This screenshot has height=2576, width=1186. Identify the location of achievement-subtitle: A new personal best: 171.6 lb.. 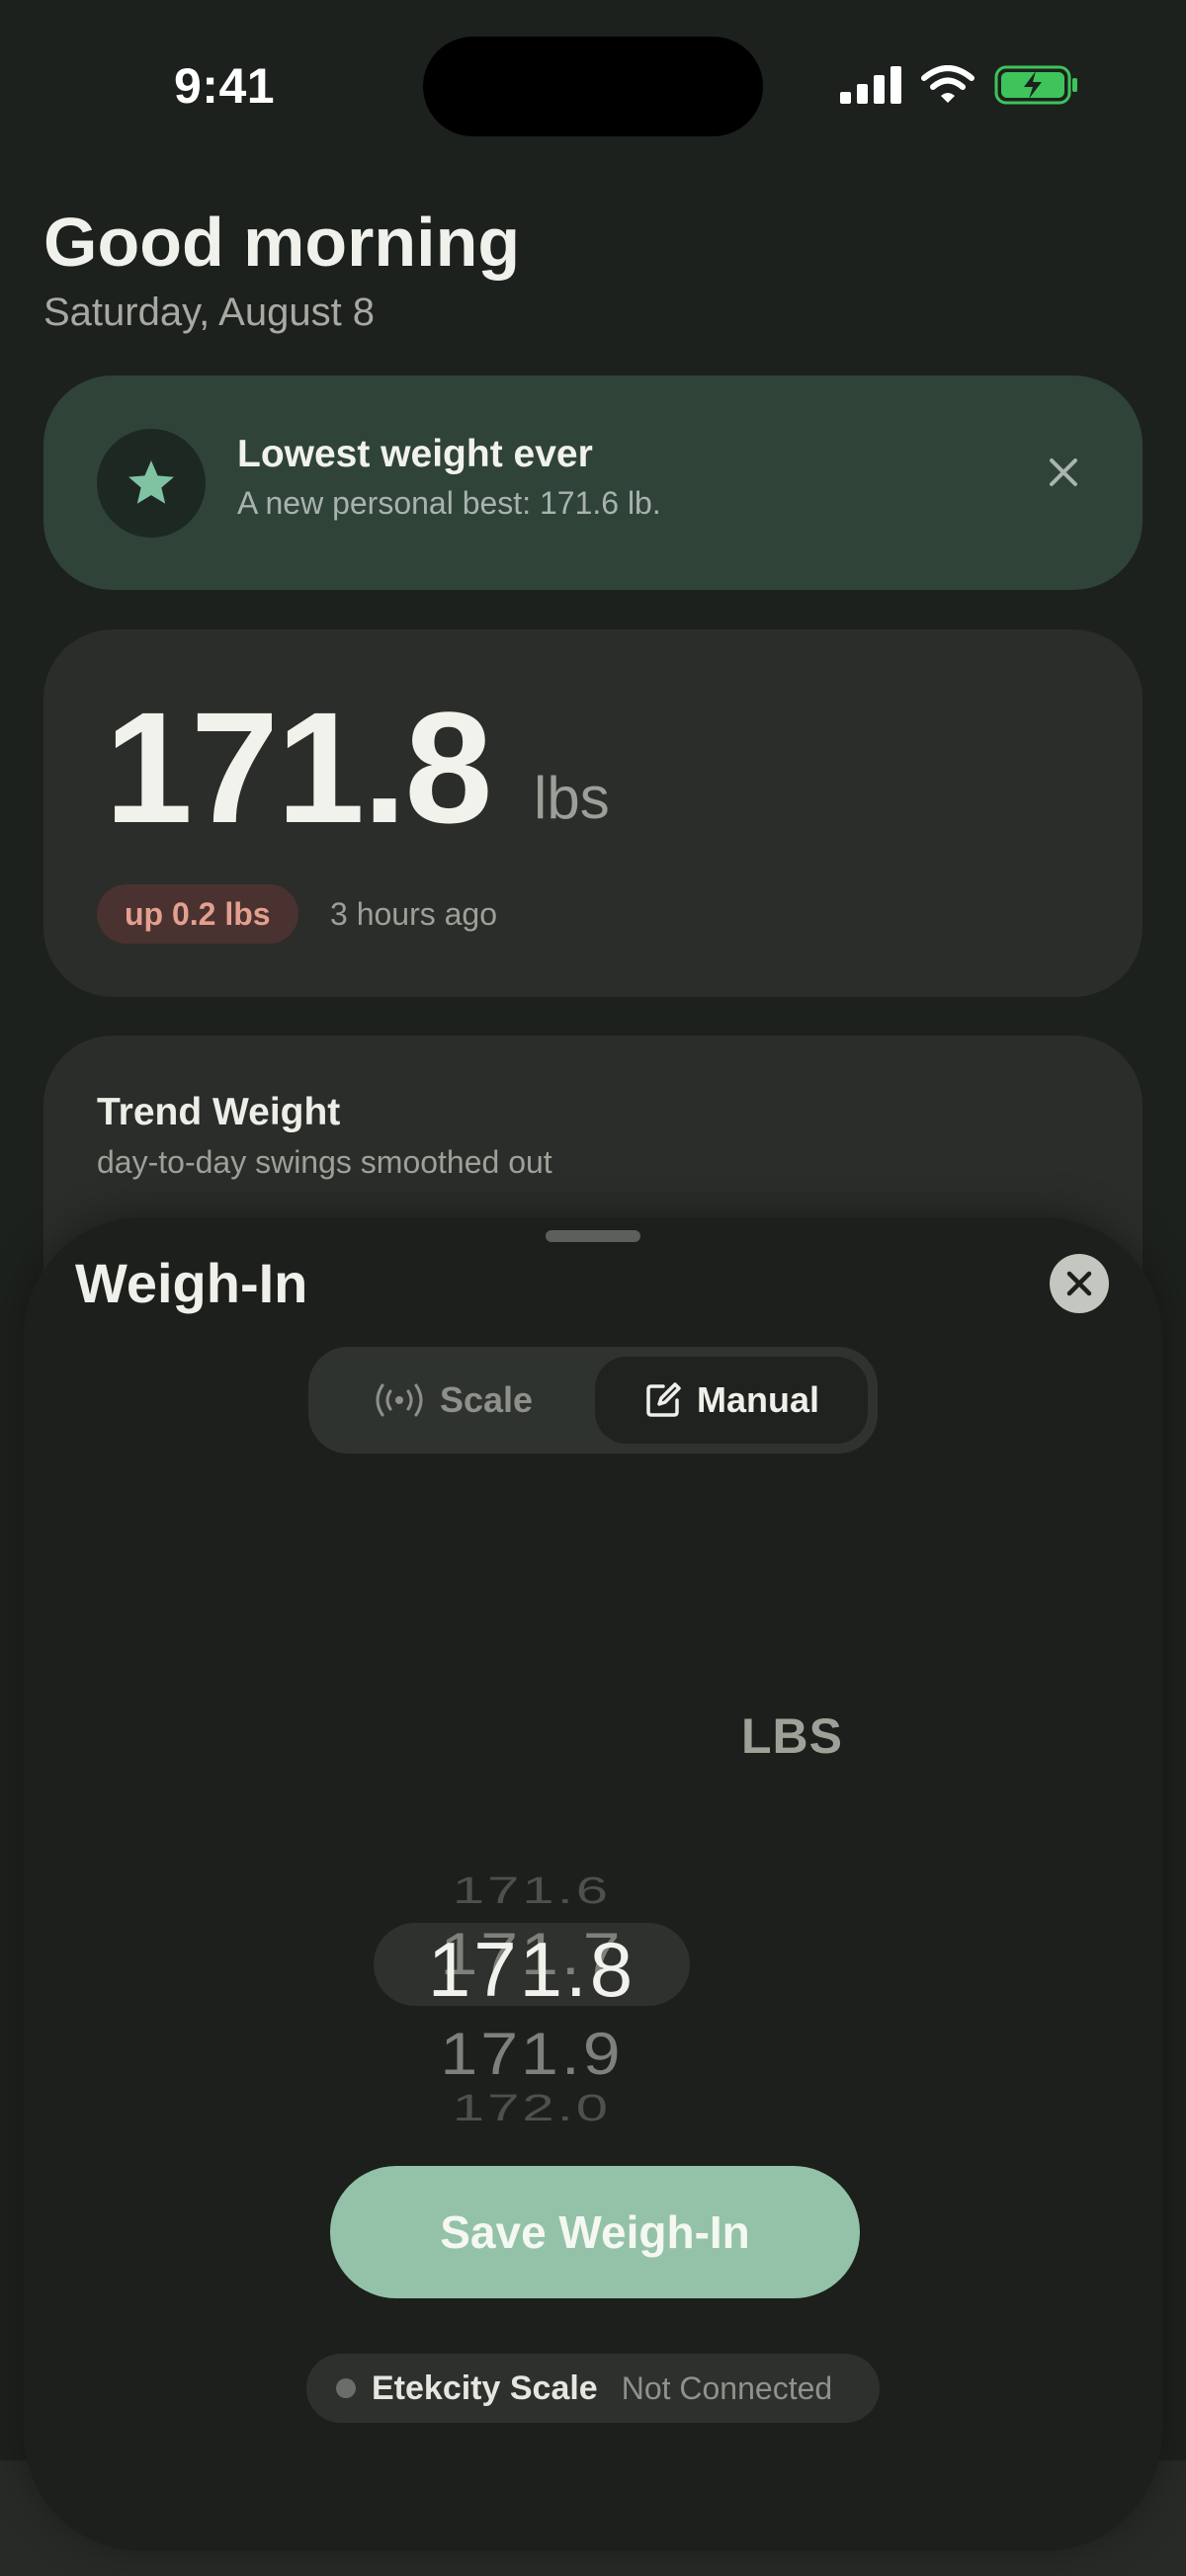
(449, 503).